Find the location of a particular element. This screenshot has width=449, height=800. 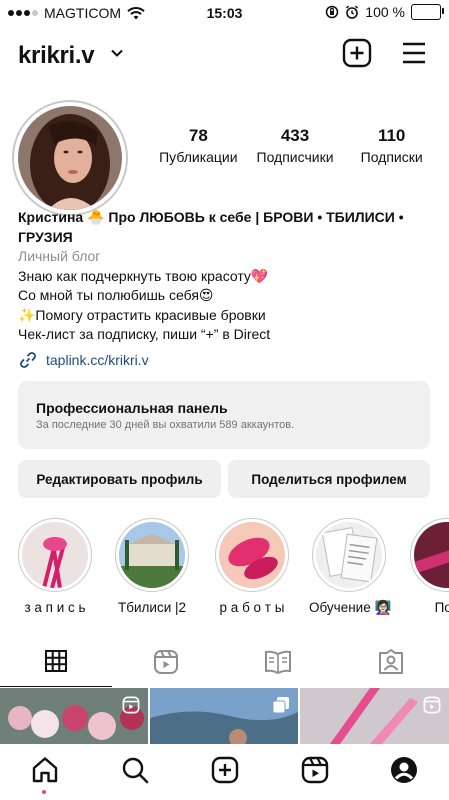

highlight-item: р а б о т ы is located at coordinates (252, 566).